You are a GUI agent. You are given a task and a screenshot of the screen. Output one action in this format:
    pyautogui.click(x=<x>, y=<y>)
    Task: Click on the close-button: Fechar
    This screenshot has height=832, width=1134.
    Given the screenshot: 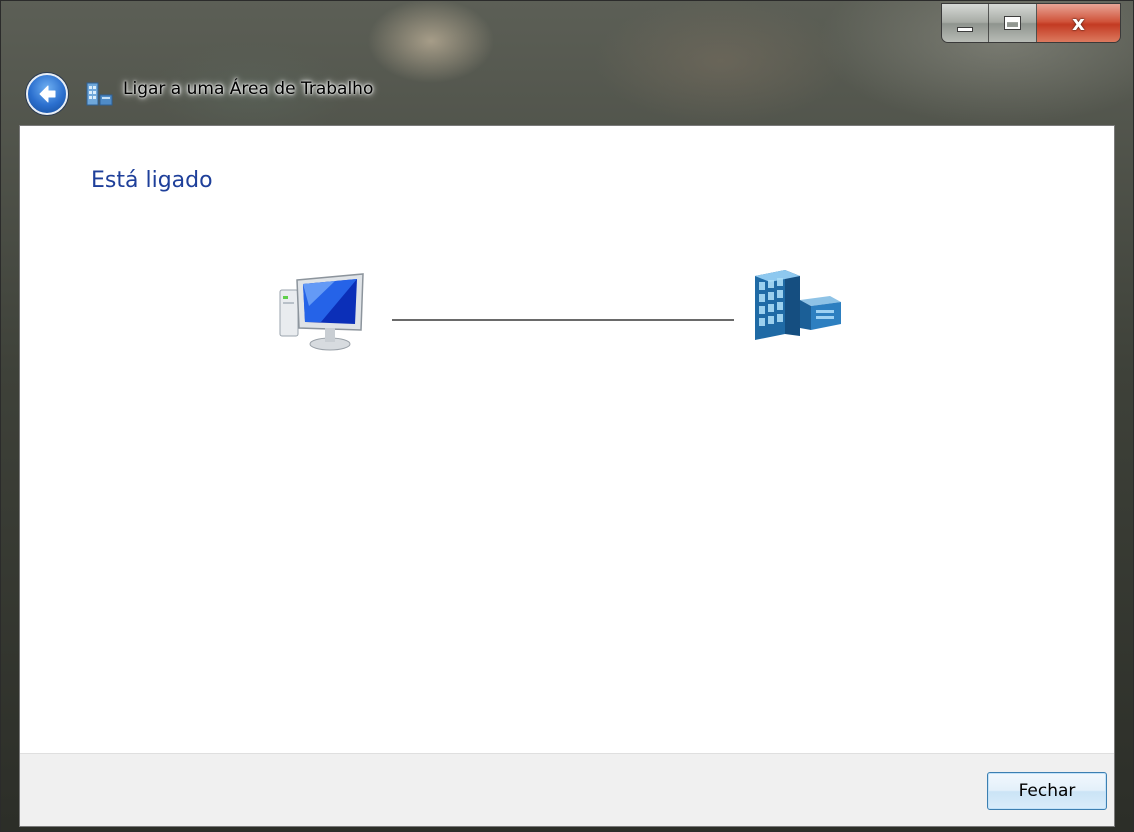 What is the action you would take?
    pyautogui.click(x=1047, y=791)
    